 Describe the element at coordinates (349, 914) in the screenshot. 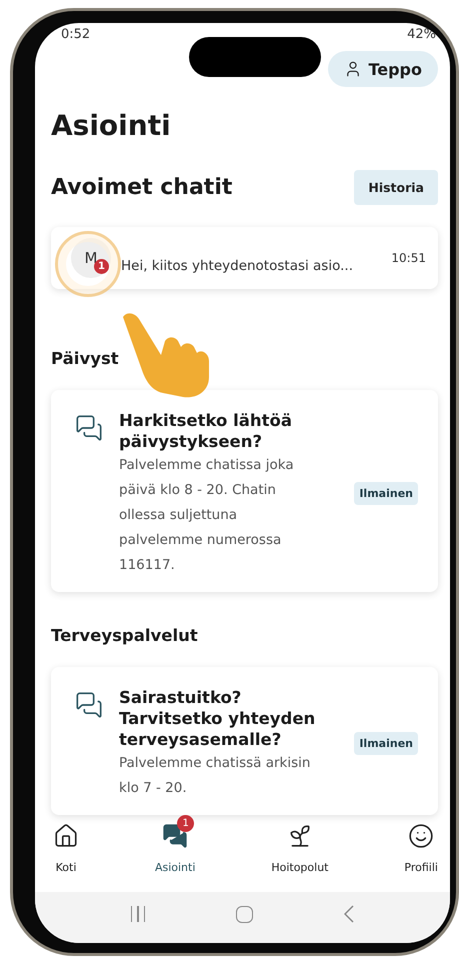

I see `back-icon` at that location.